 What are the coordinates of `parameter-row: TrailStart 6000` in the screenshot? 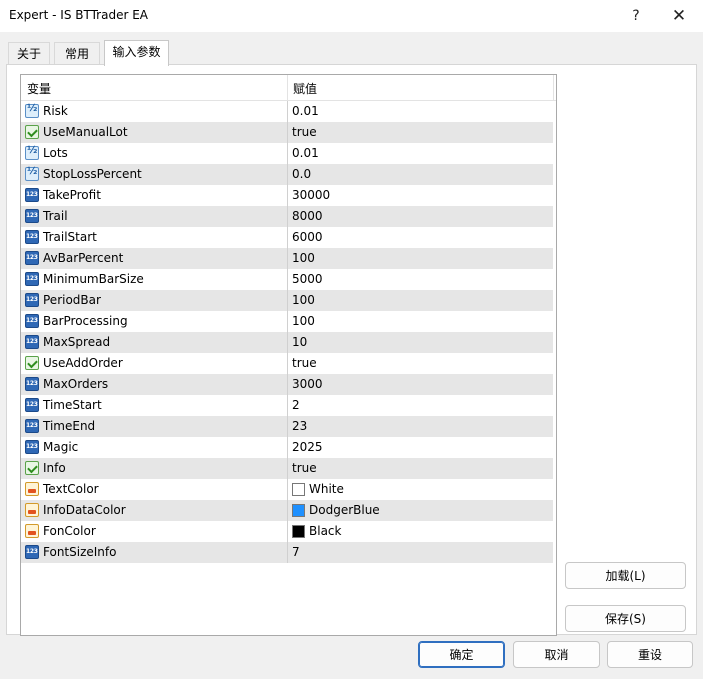 It's located at (287, 237).